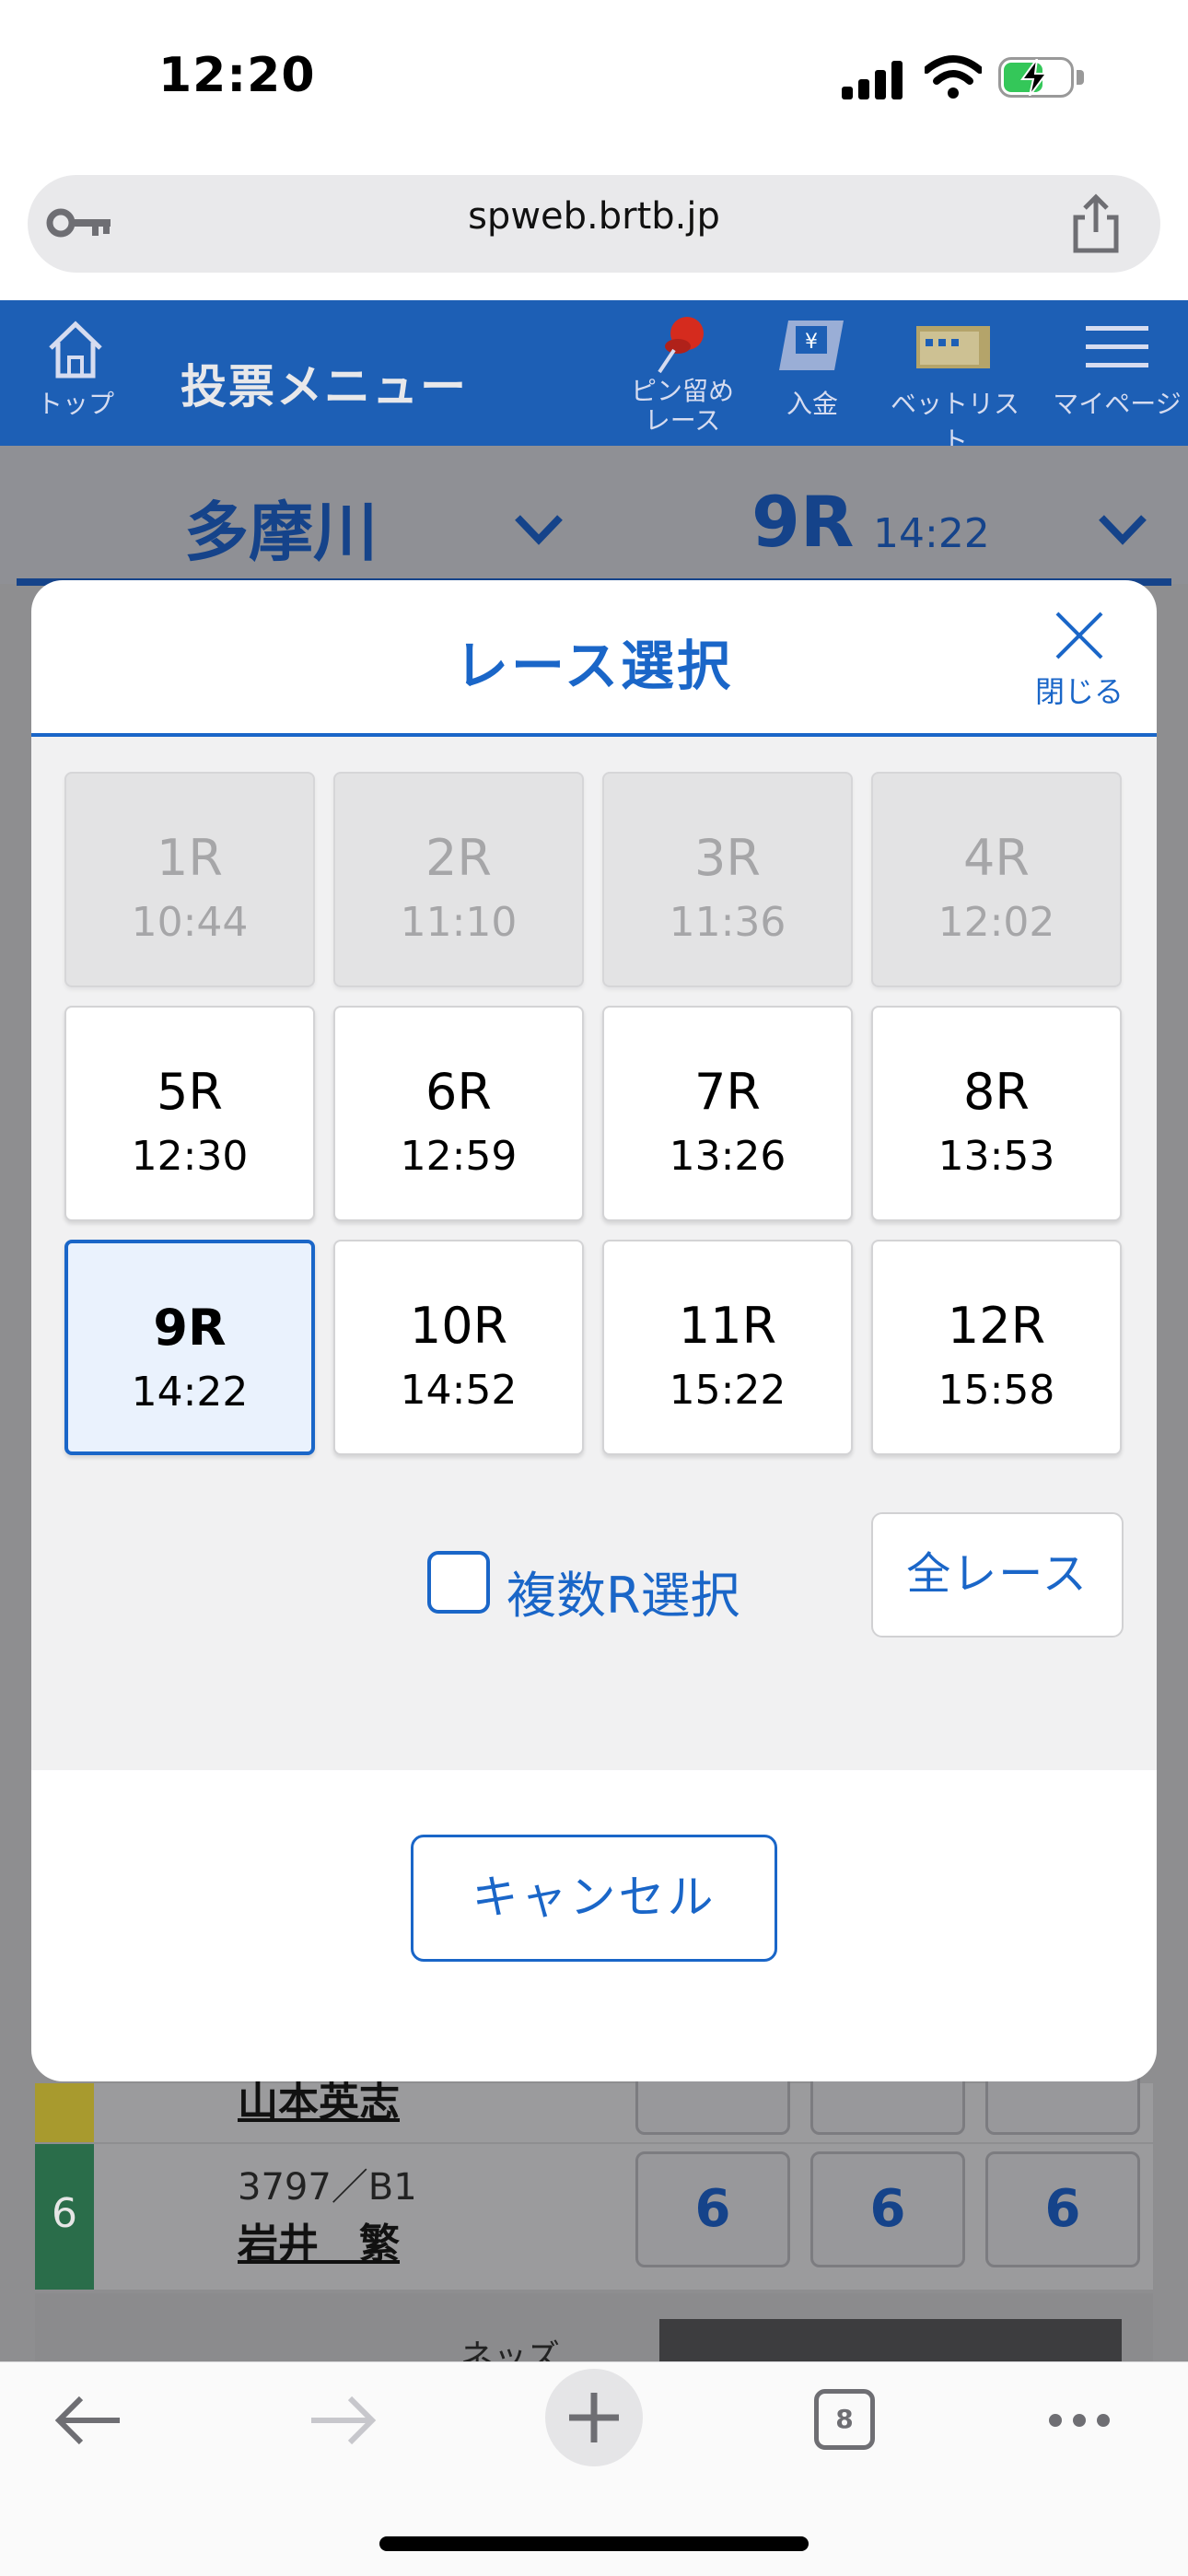 The height and width of the screenshot is (2576, 1188). Describe the element at coordinates (458, 1582) in the screenshot. I see `multi-race-checkbox` at that location.